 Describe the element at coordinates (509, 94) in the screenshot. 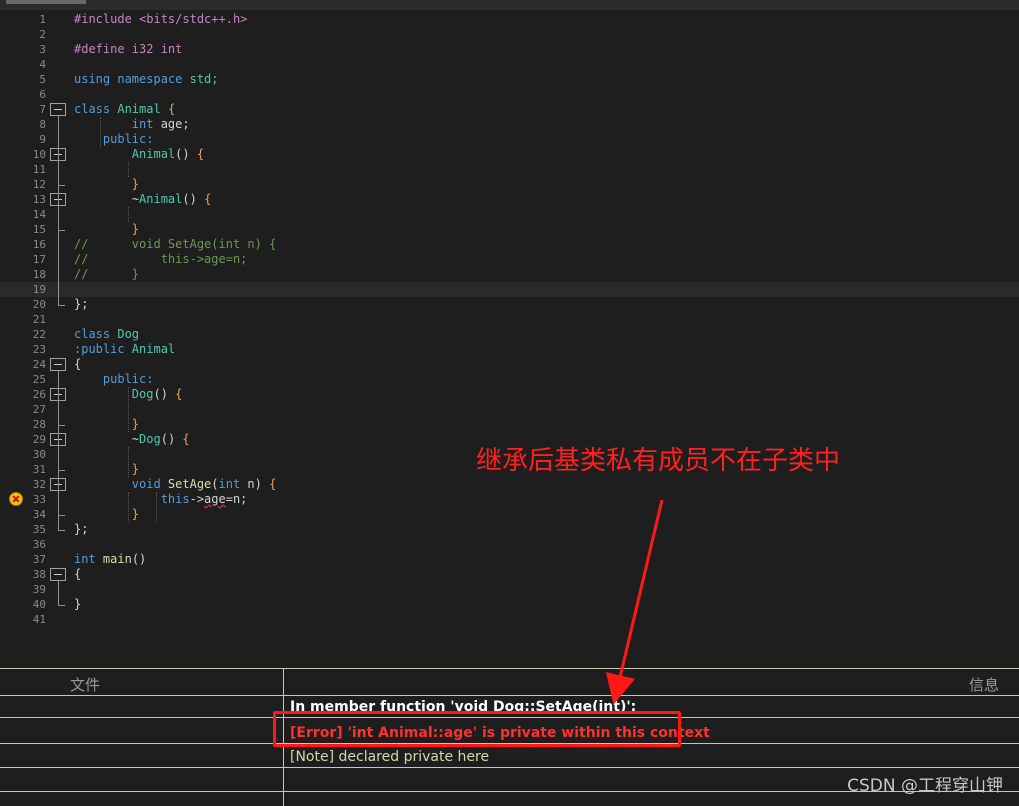

I see `code-line: 6` at that location.